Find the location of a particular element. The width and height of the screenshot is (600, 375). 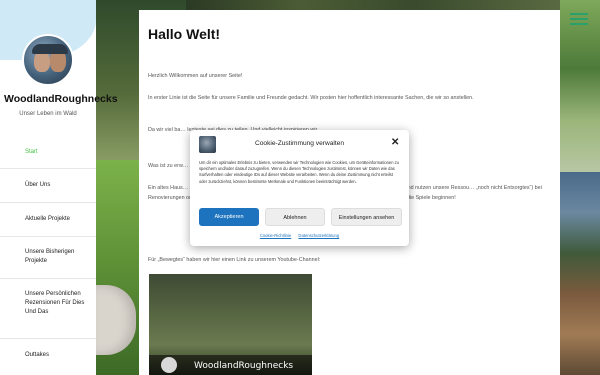

cookie-dialog-title: Cookie-Zustimmung verwalten is located at coordinates (299, 143).